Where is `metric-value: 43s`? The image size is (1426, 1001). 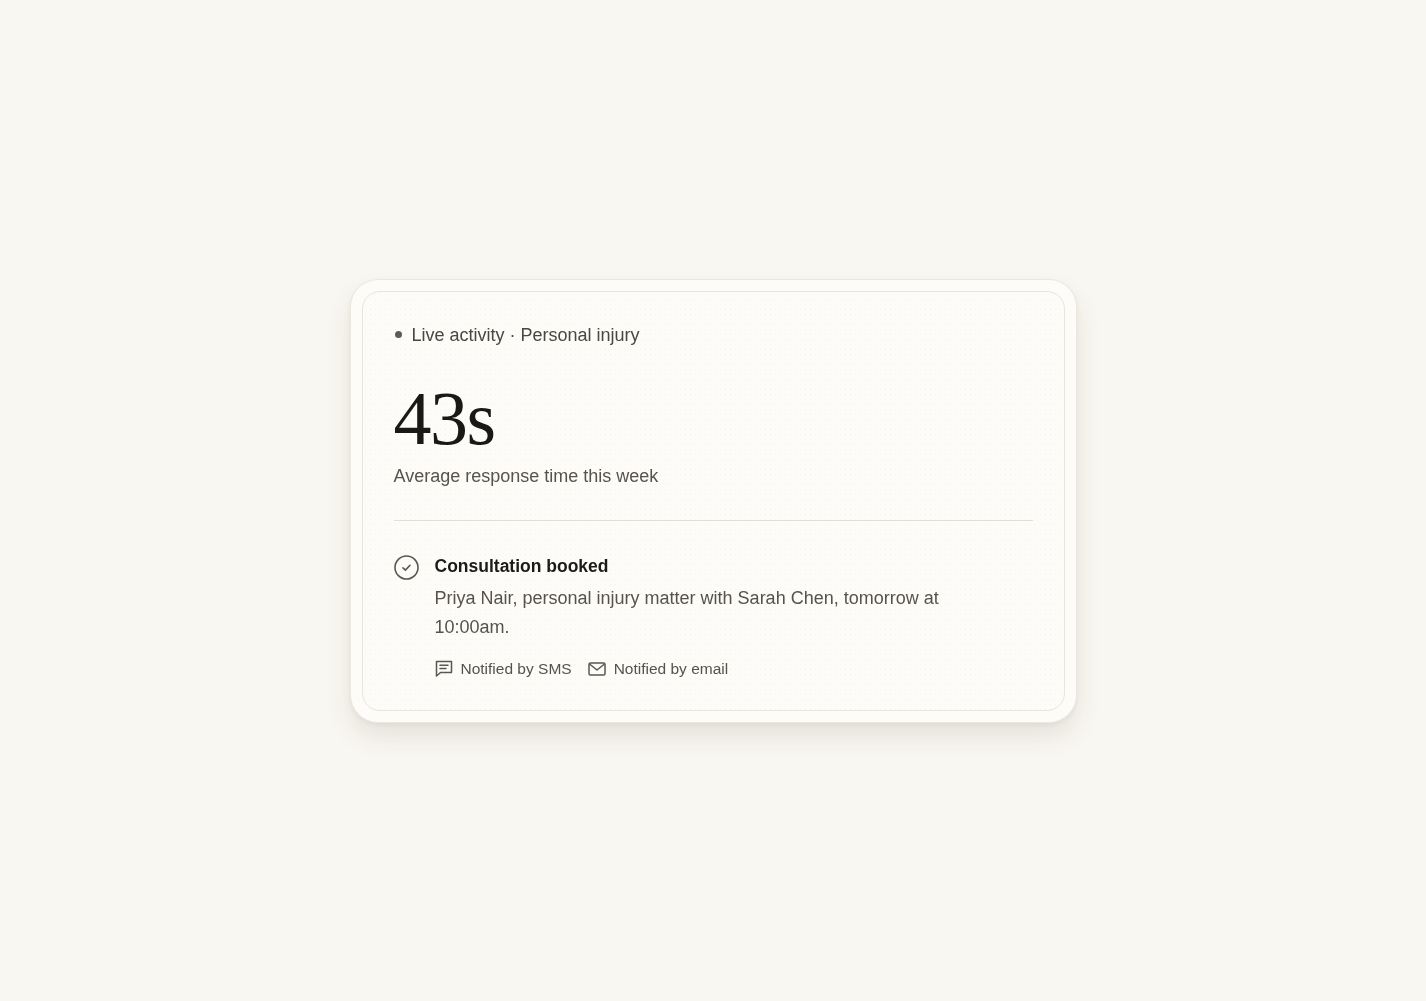 metric-value: 43s is located at coordinates (444, 417).